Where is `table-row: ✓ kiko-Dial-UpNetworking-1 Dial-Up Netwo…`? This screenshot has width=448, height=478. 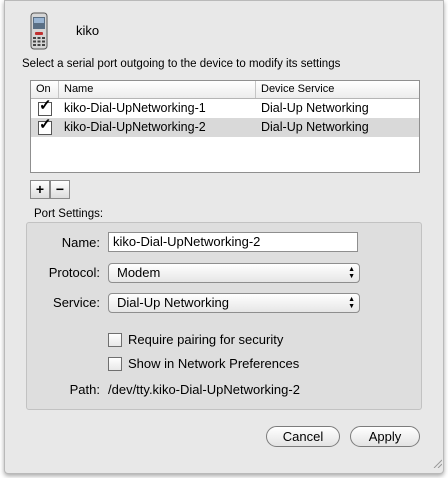 table-row: ✓ kiko-Dial-UpNetworking-1 Dial-Up Netwo… is located at coordinates (225, 107).